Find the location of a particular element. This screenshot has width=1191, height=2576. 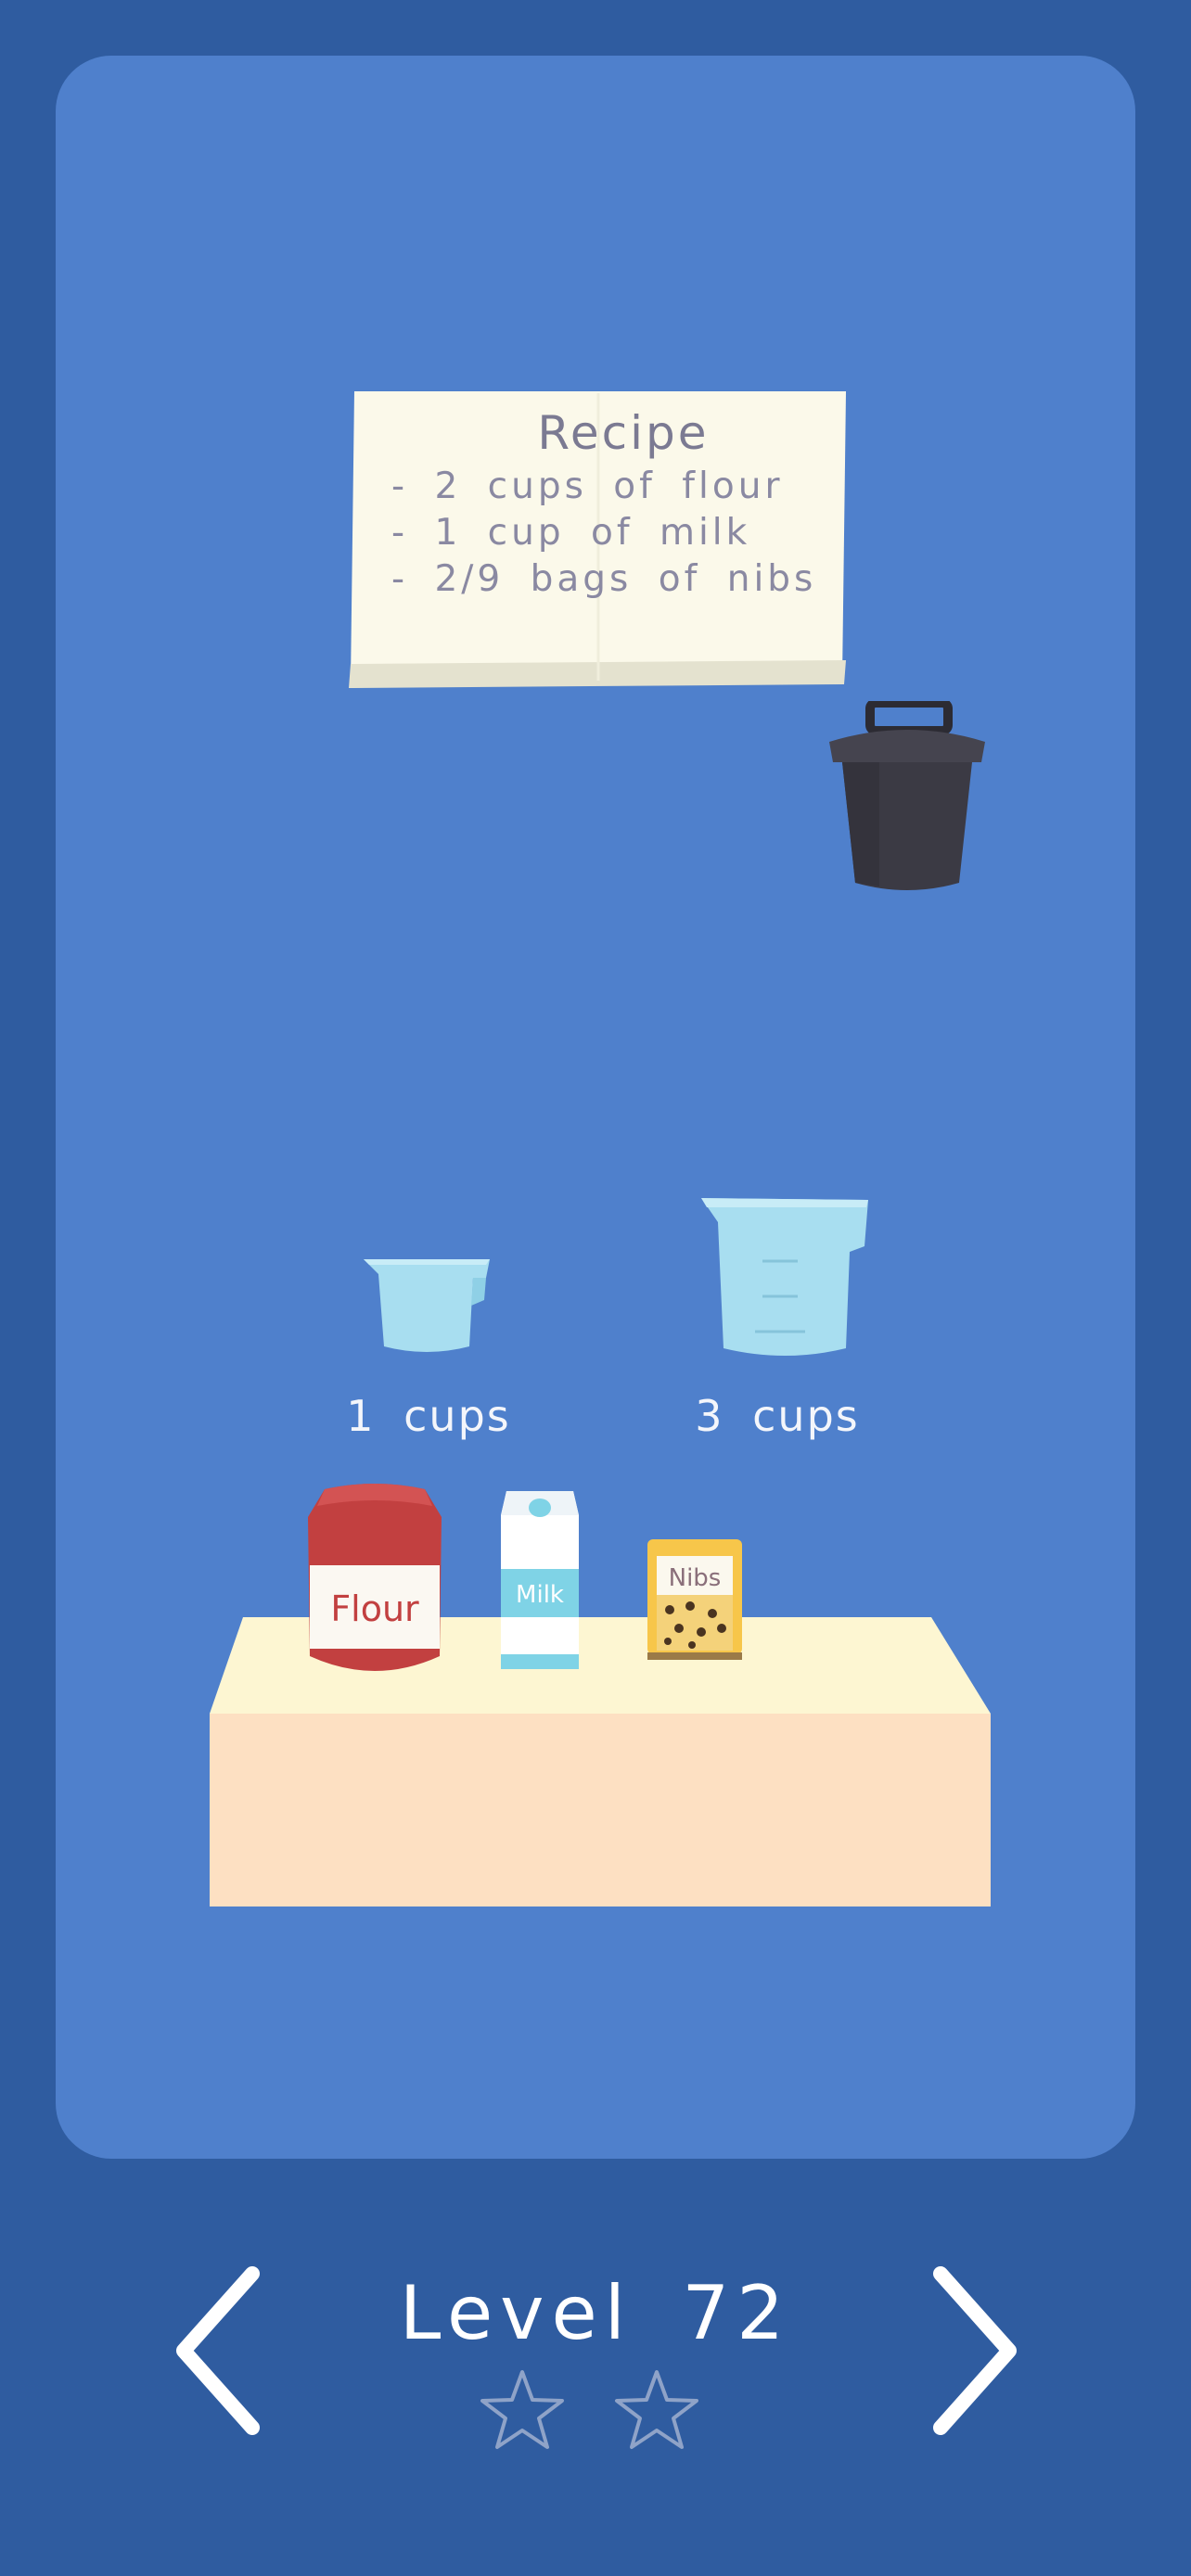

recipe-line-nibs: - 2/9 bags of nibs is located at coordinates (604, 579).